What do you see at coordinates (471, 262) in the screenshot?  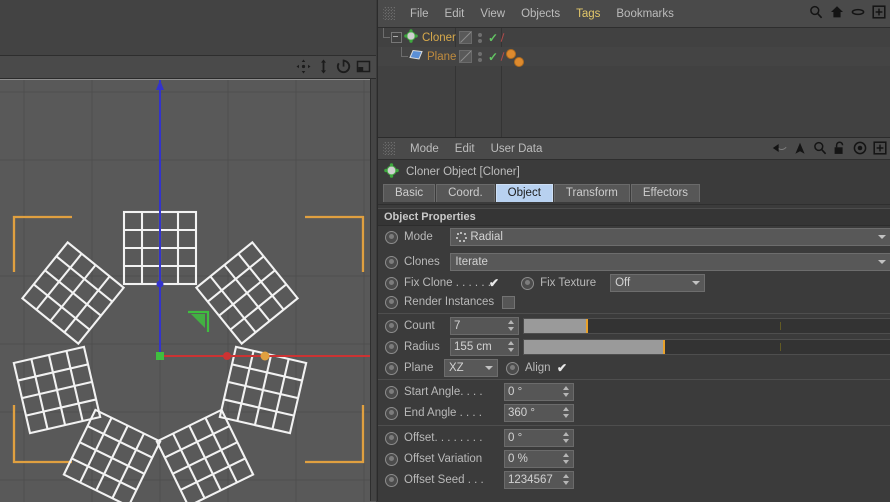 I see `clones-value: Iterate` at bounding box center [471, 262].